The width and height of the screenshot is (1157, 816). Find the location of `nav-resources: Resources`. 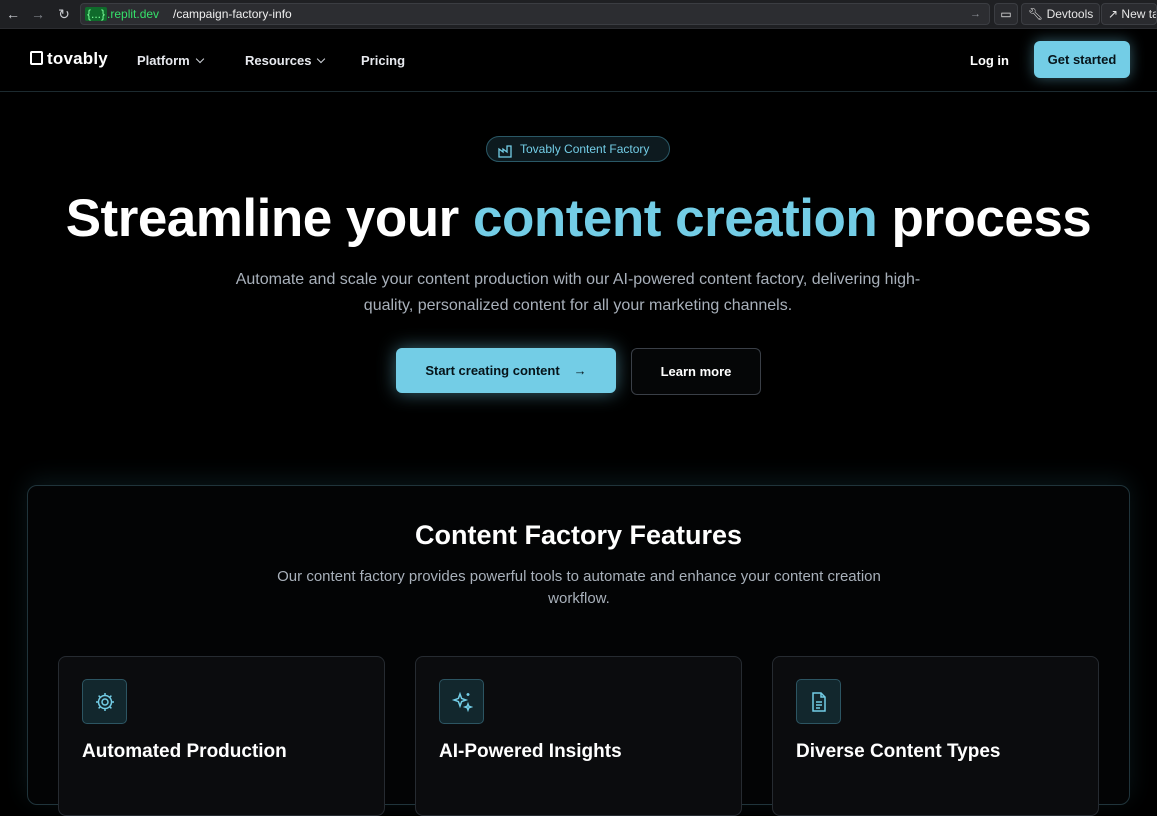

nav-resources: Resources is located at coordinates (285, 60).